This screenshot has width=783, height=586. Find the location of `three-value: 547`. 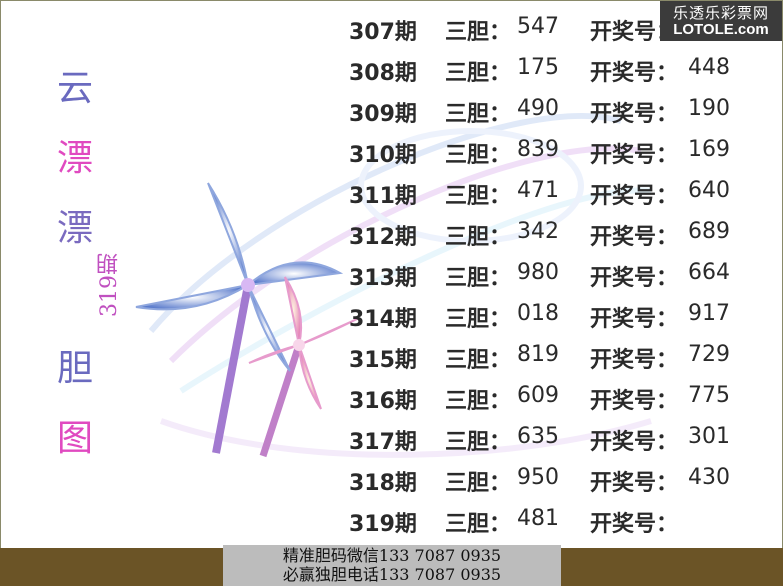

three-value: 547 is located at coordinates (538, 26).